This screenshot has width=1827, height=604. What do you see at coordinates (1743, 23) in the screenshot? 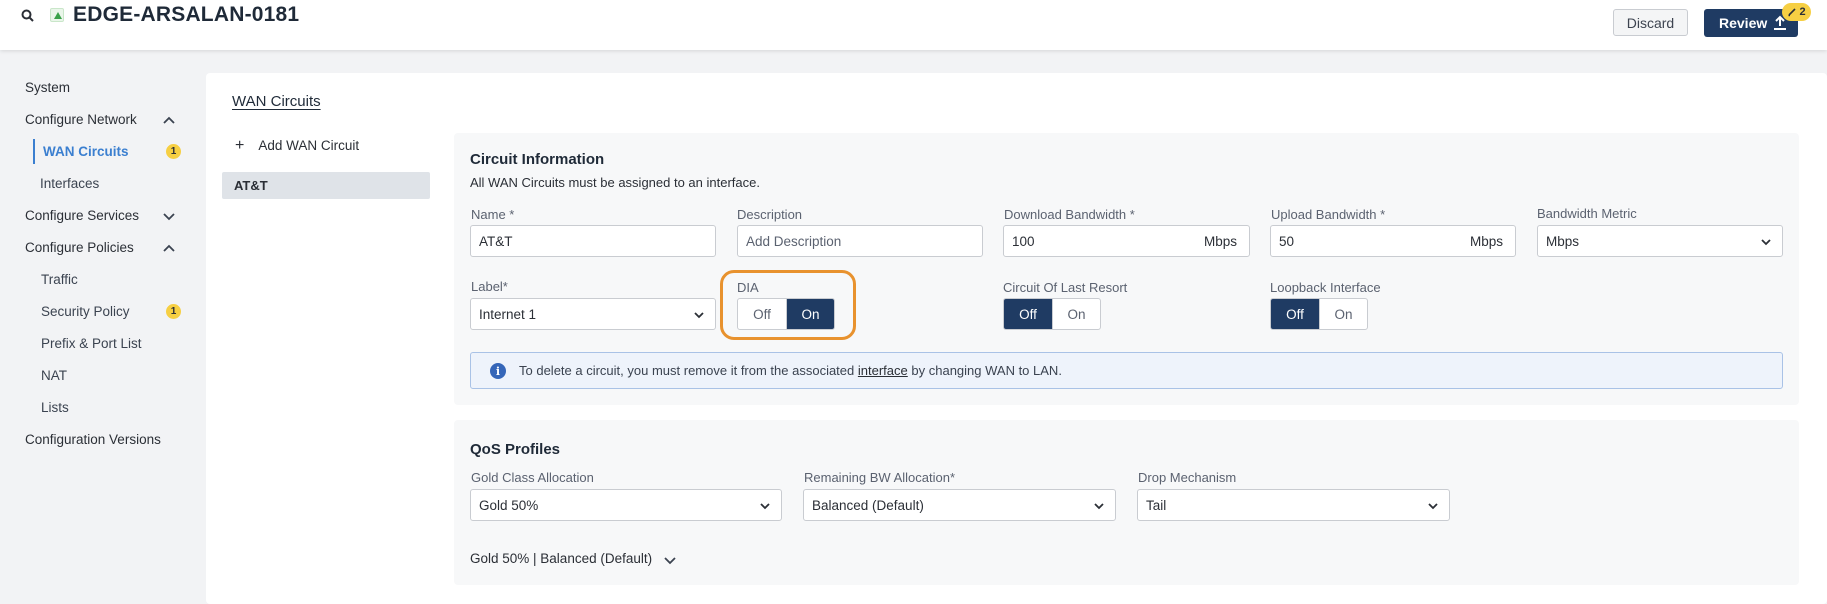
I see `review-button-label: Review` at bounding box center [1743, 23].